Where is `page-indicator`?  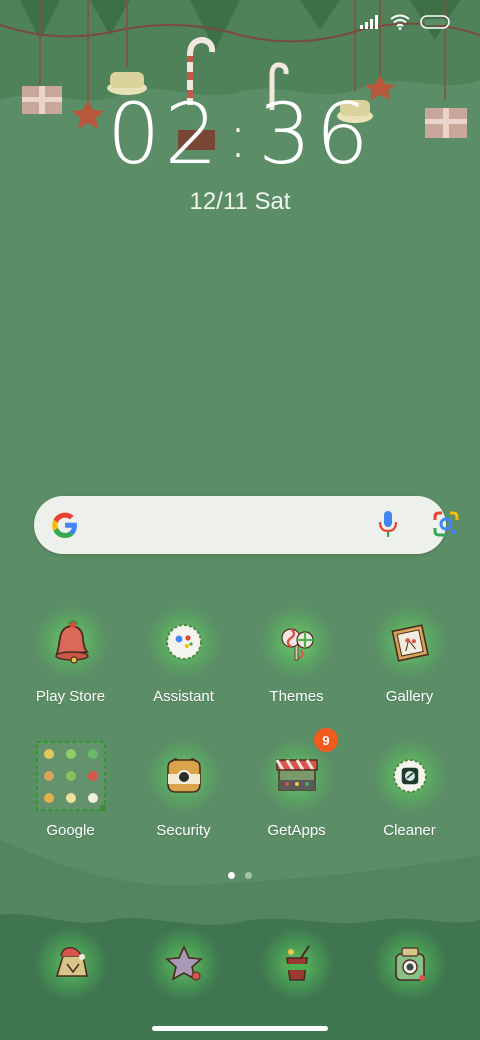 page-indicator is located at coordinates (240, 875).